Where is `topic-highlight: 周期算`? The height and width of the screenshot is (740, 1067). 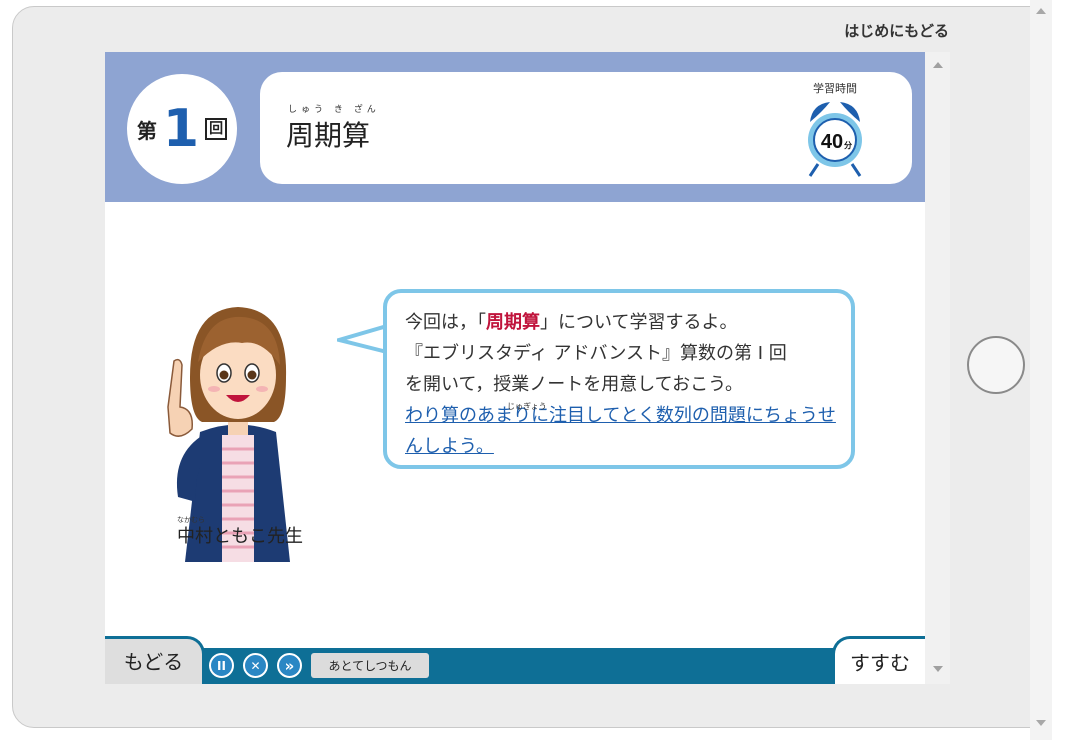
topic-highlight: 周期算 is located at coordinates (513, 322).